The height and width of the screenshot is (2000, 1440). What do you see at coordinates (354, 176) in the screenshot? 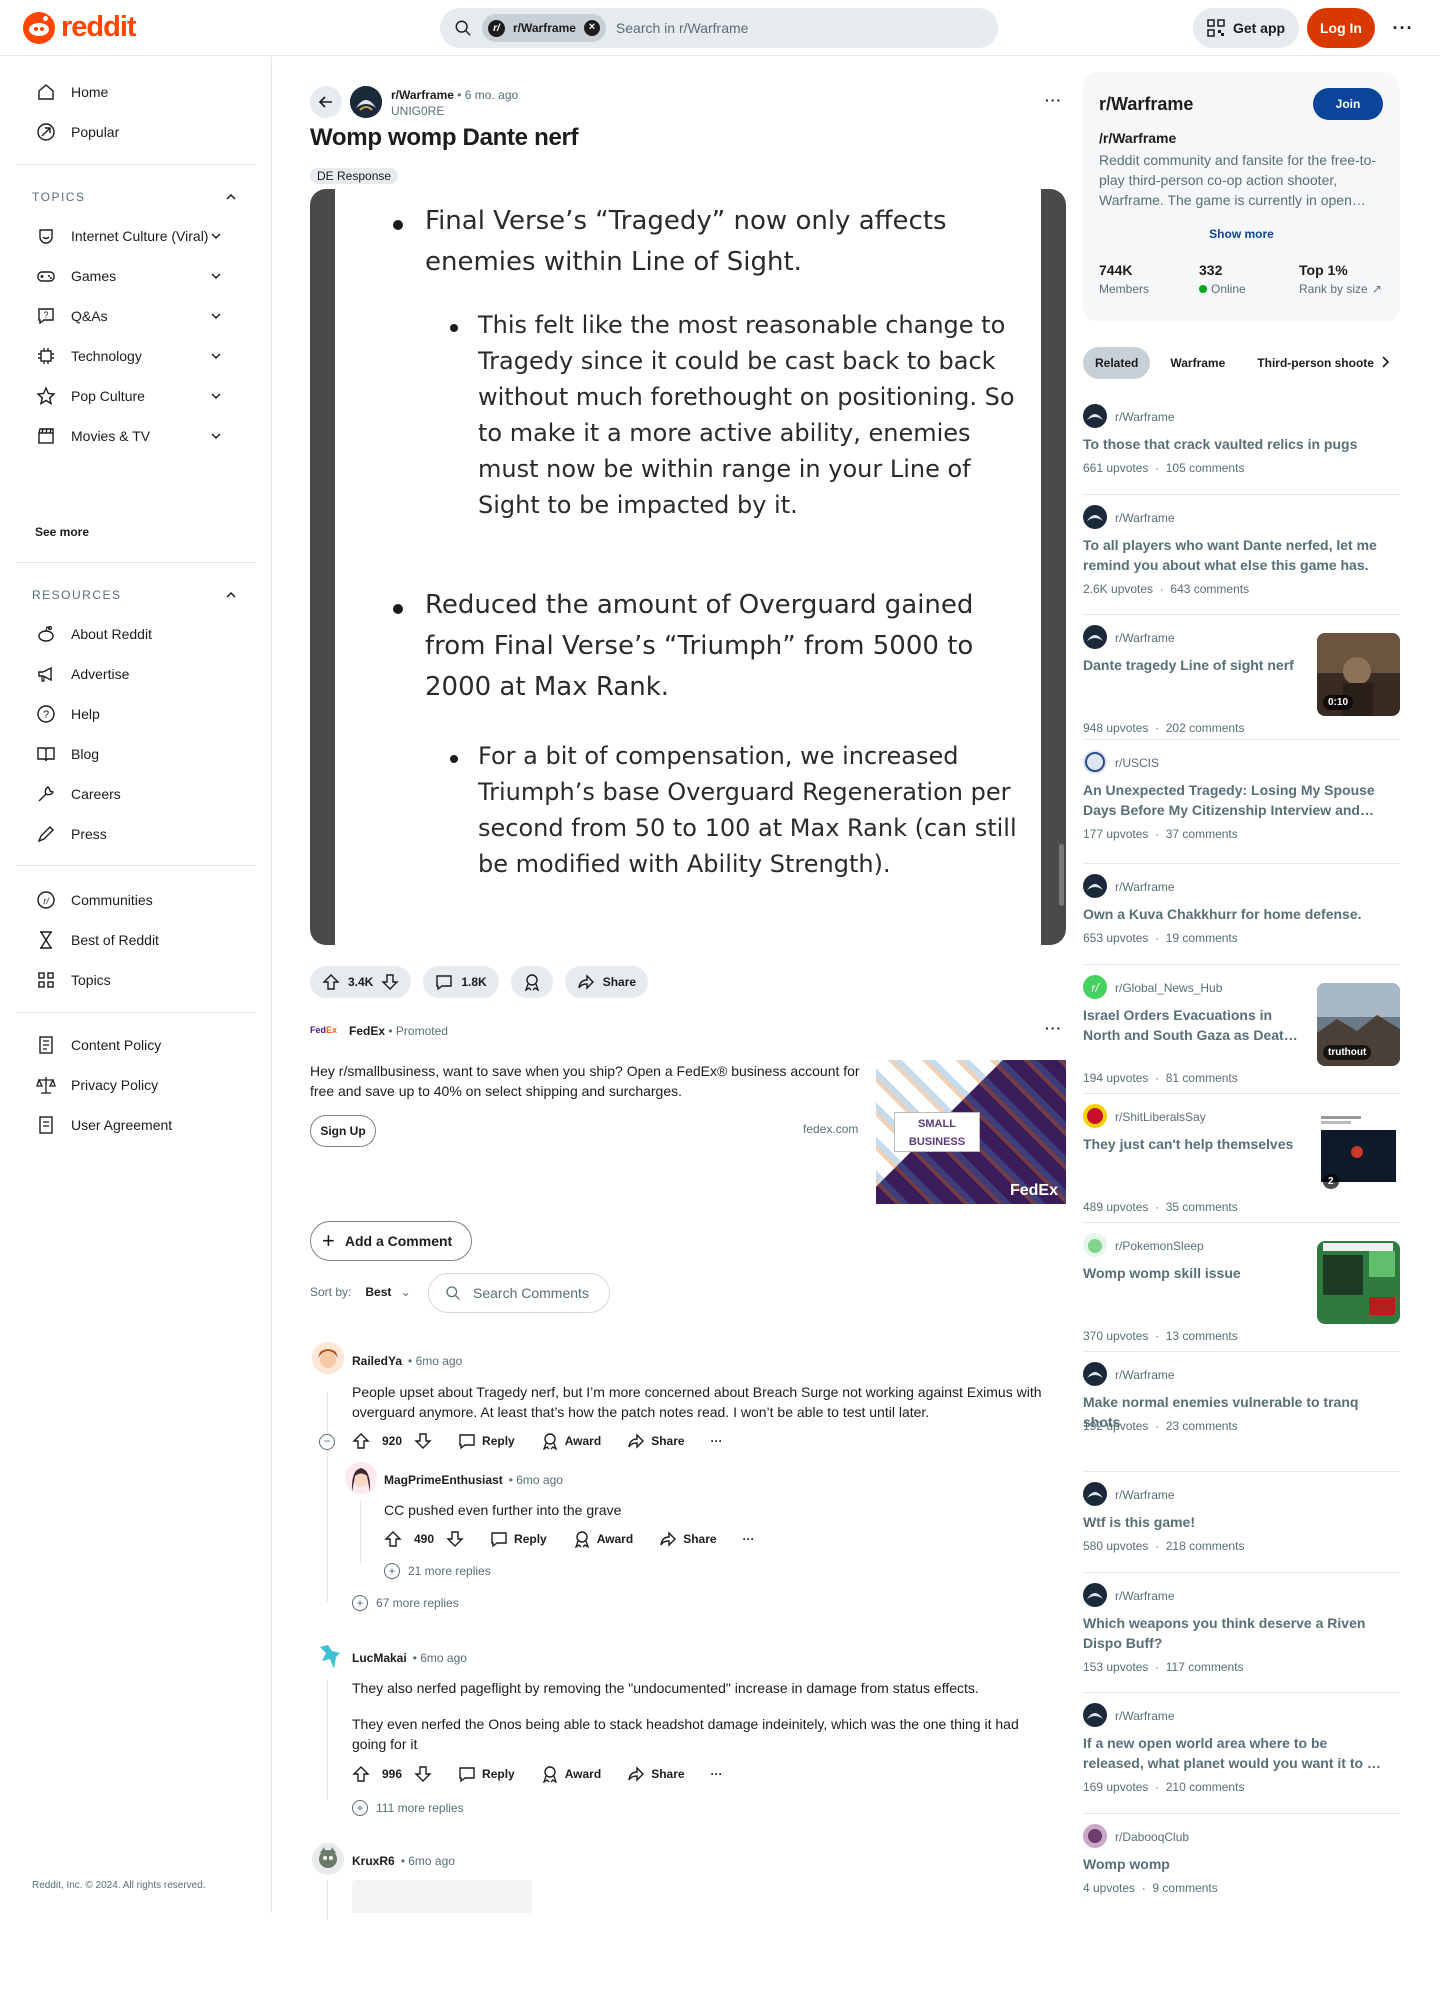
I see `post-flair: DE Response` at bounding box center [354, 176].